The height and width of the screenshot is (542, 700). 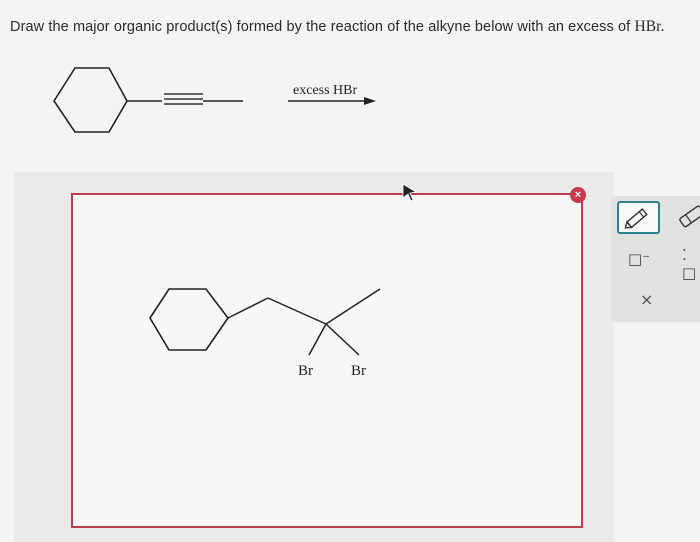 I want to click on product-bond-ch2-cbr2, so click(x=297, y=311).